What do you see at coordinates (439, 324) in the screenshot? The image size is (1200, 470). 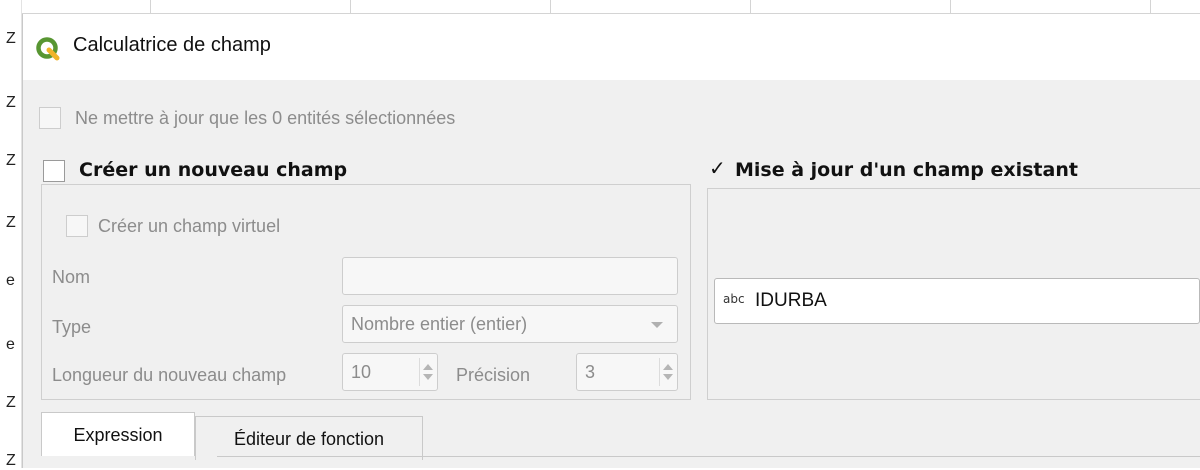 I see `type-dropdown-value: Nombre entier (entier)` at bounding box center [439, 324].